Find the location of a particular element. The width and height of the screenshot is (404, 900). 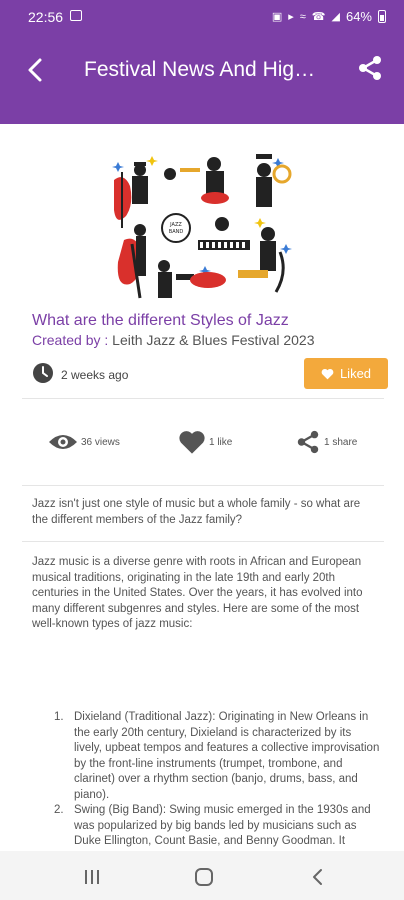

jazz-band-illustration: JAZZ BAND is located at coordinates (202, 224).